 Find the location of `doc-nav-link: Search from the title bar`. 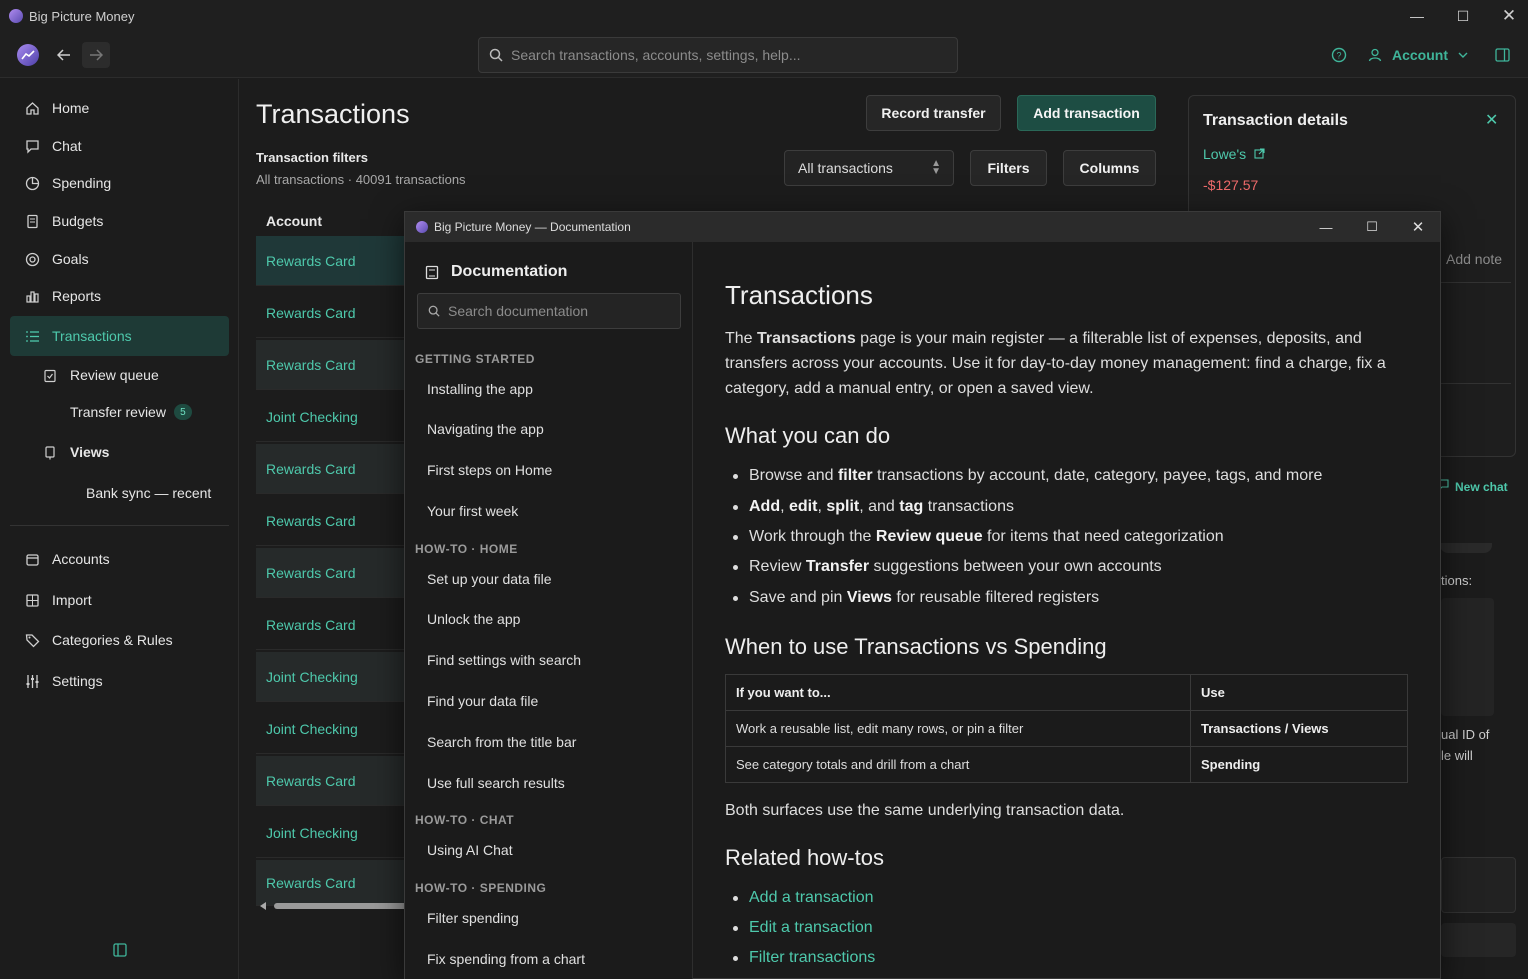

doc-nav-link: Search from the title bar is located at coordinates (501, 742).